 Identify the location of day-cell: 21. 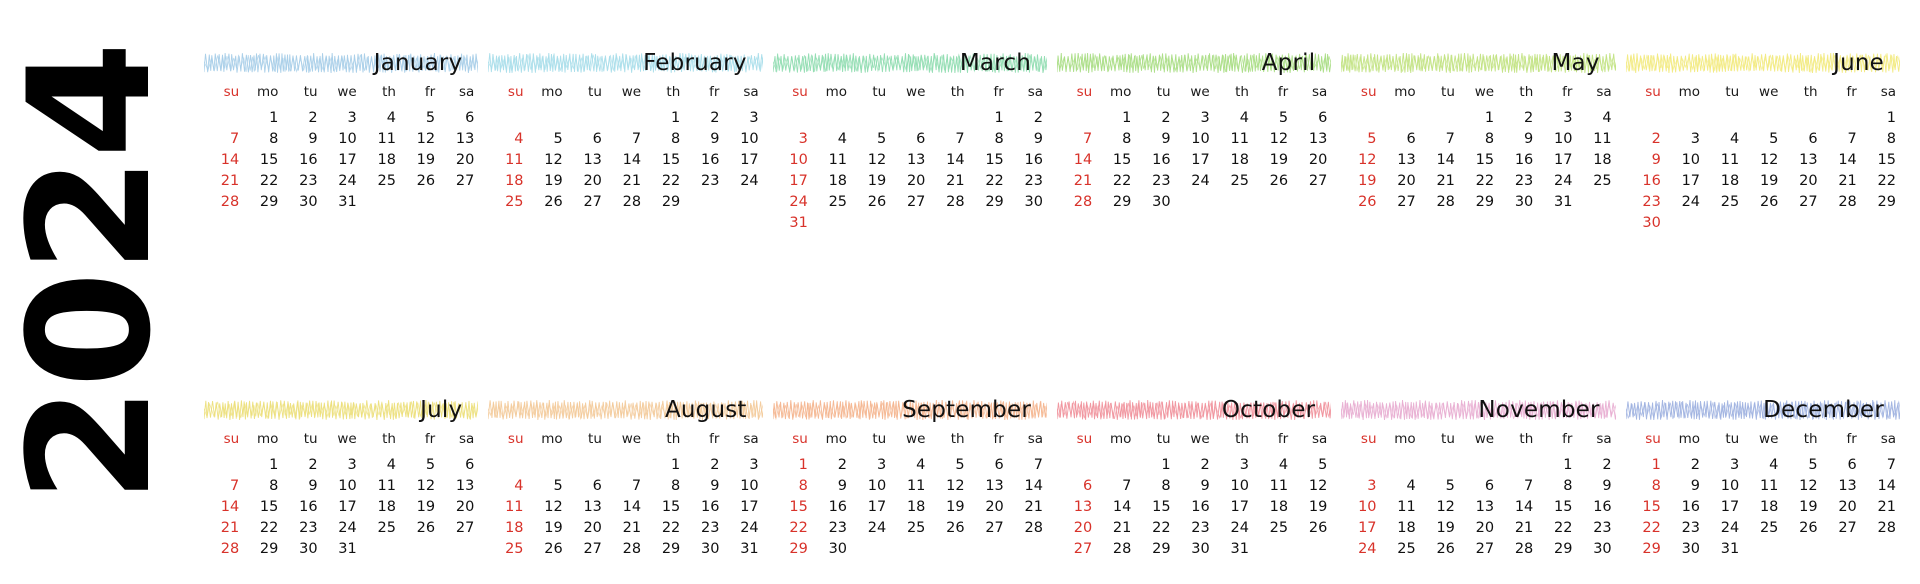
(1076, 180).